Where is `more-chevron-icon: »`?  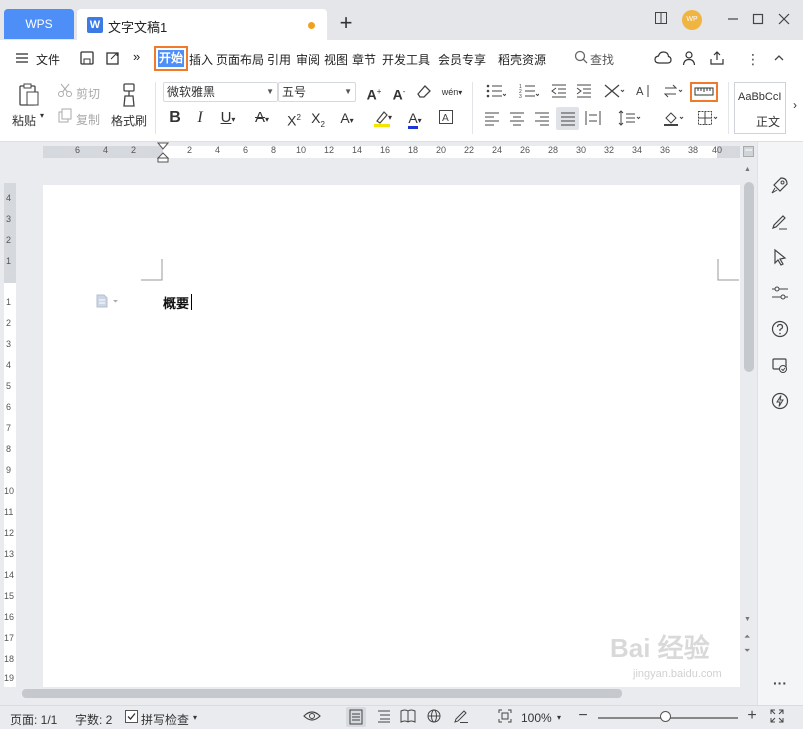
more-chevron-icon: » is located at coordinates (136, 56).